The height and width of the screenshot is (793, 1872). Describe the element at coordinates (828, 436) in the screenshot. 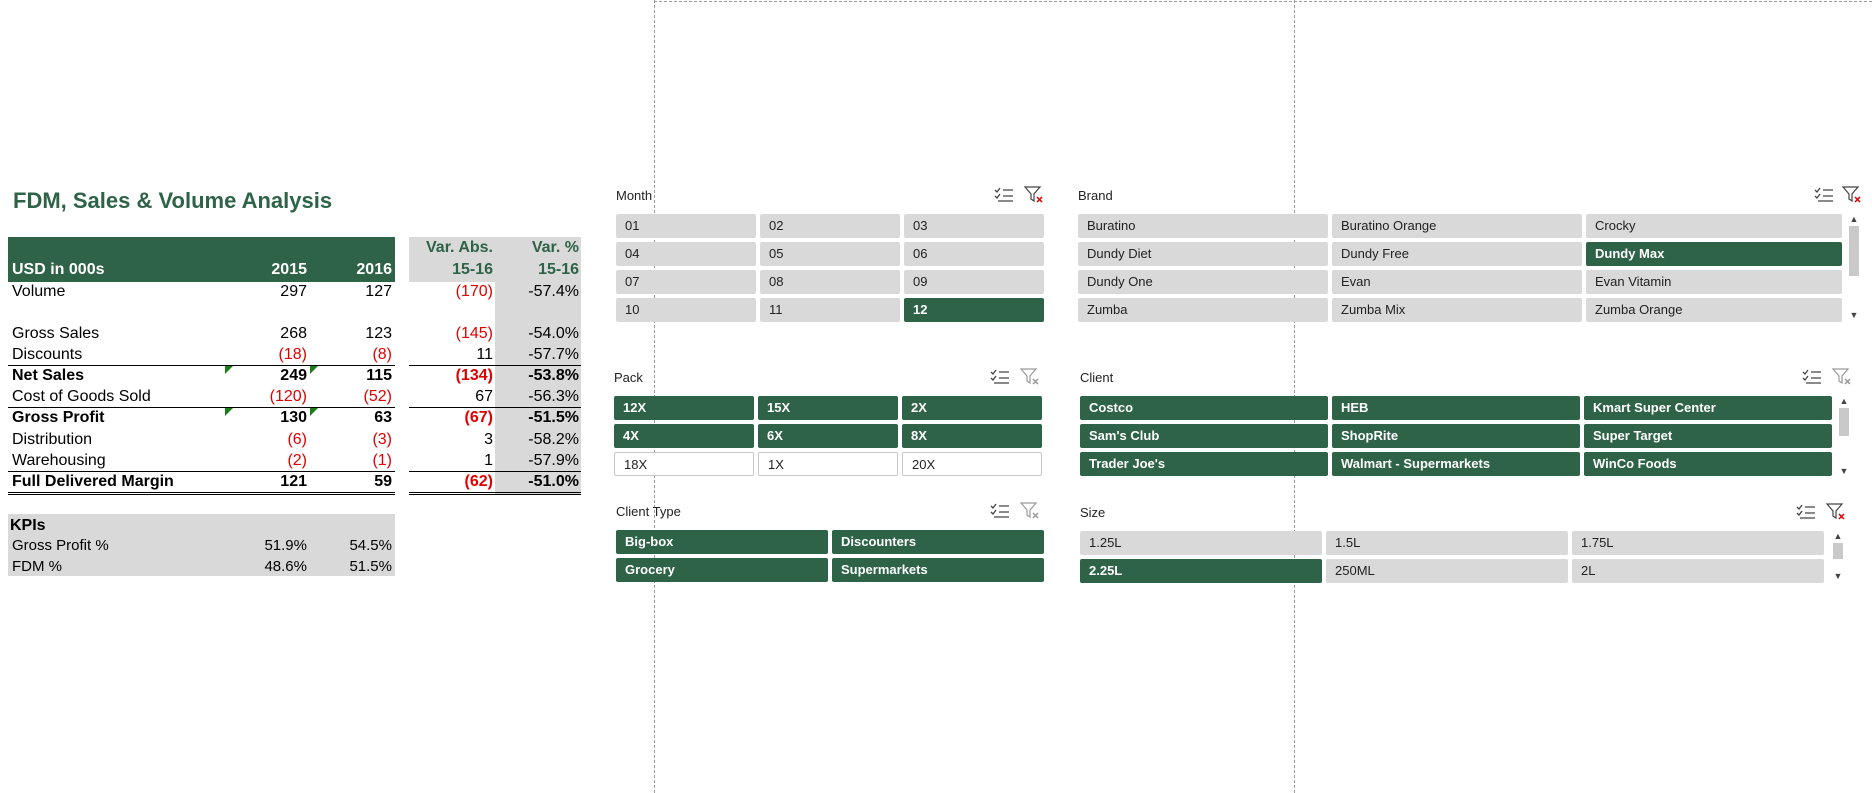

I see `slicer-item-6x: 6X` at that location.